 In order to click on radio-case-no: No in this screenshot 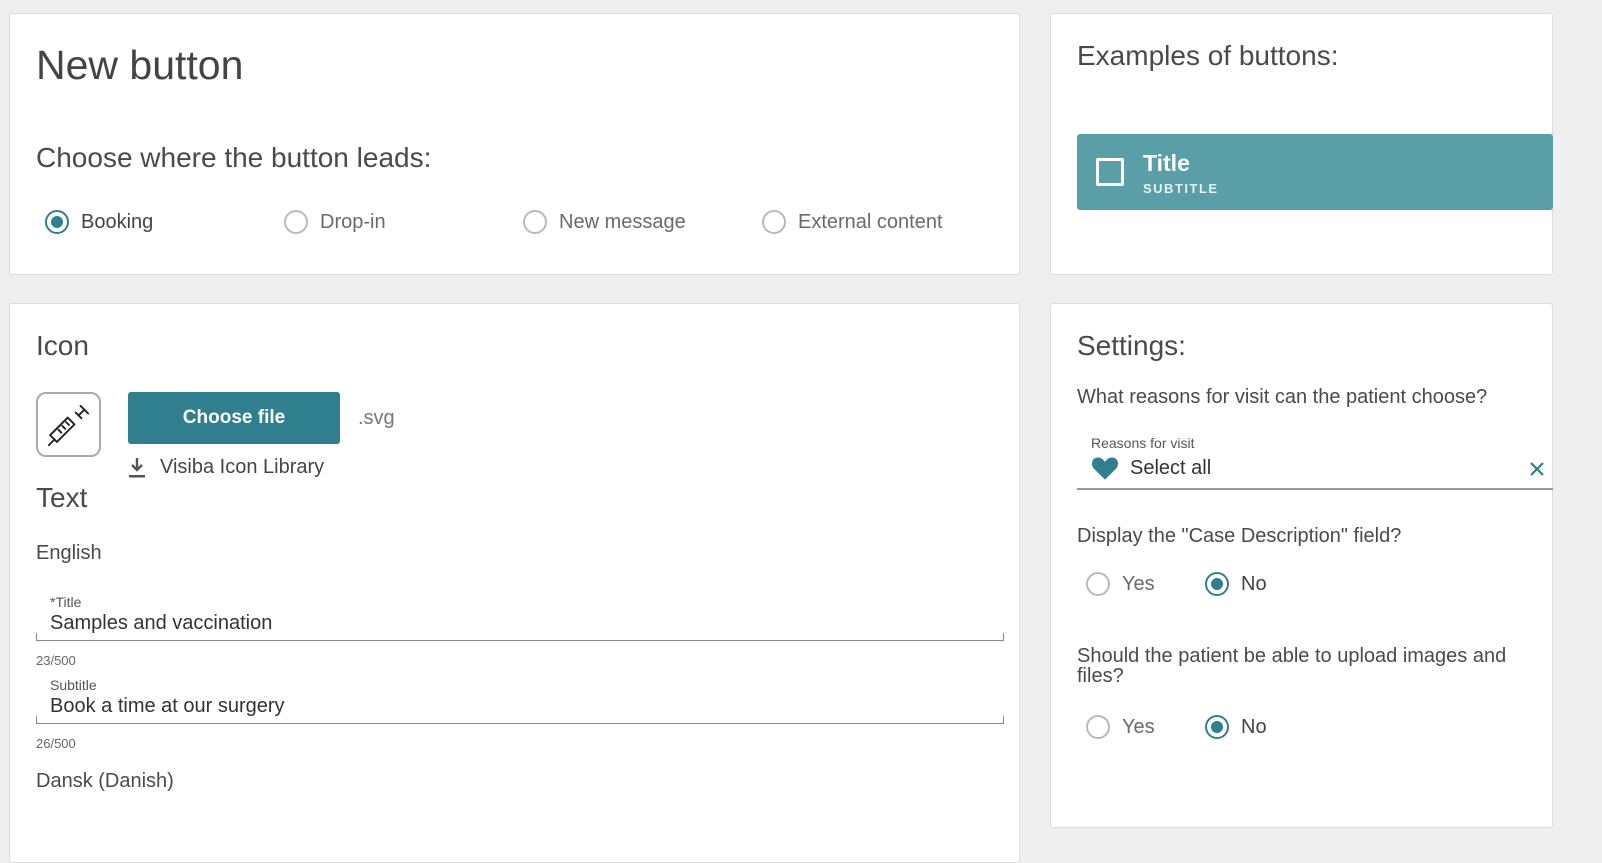, I will do `click(1236, 584)`.